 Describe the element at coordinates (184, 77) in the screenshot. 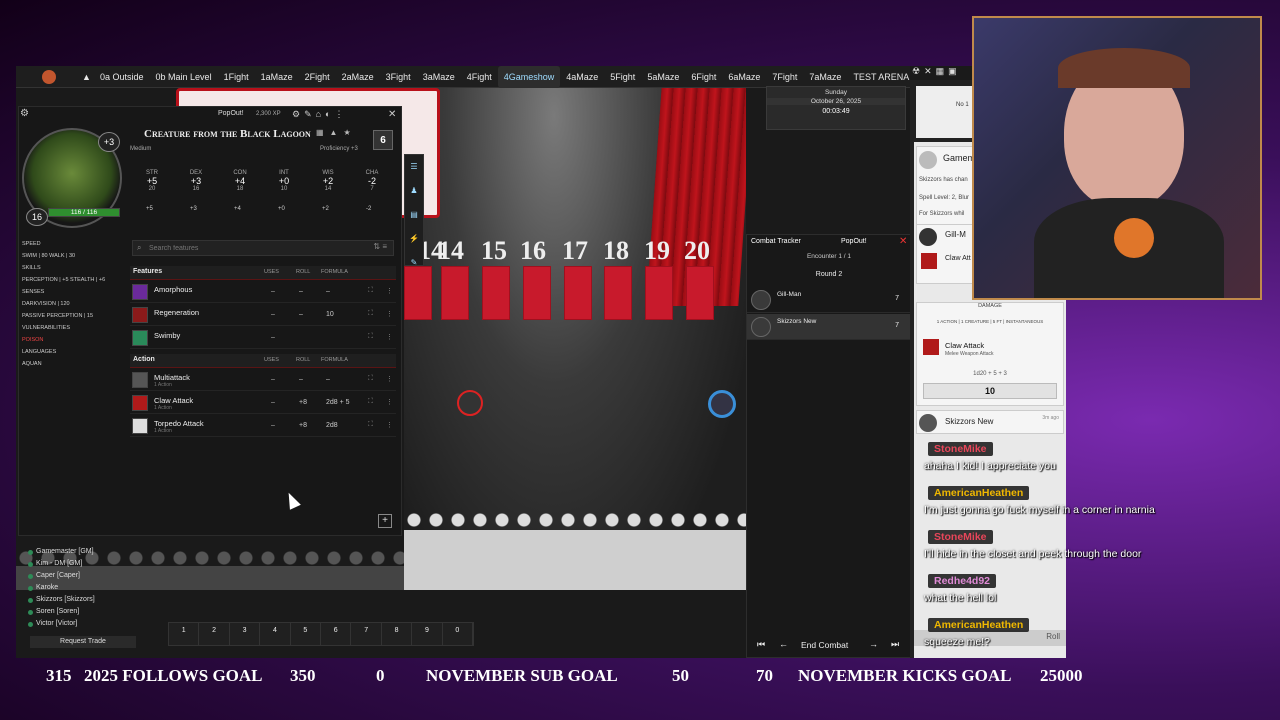

I see `scene-tab: 0b Main Level` at that location.